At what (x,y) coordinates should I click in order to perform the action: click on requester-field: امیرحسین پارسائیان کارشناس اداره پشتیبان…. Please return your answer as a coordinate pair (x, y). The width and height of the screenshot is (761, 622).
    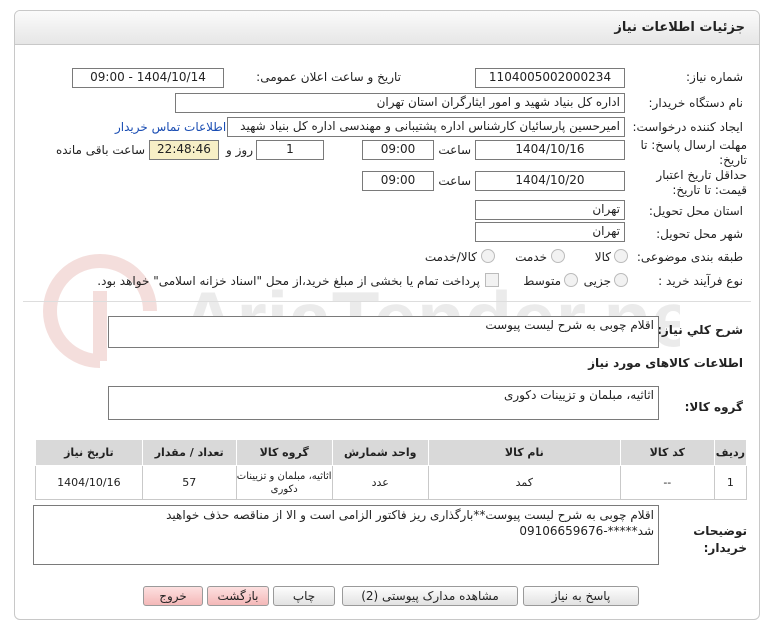
    Looking at the image, I should click on (426, 127).